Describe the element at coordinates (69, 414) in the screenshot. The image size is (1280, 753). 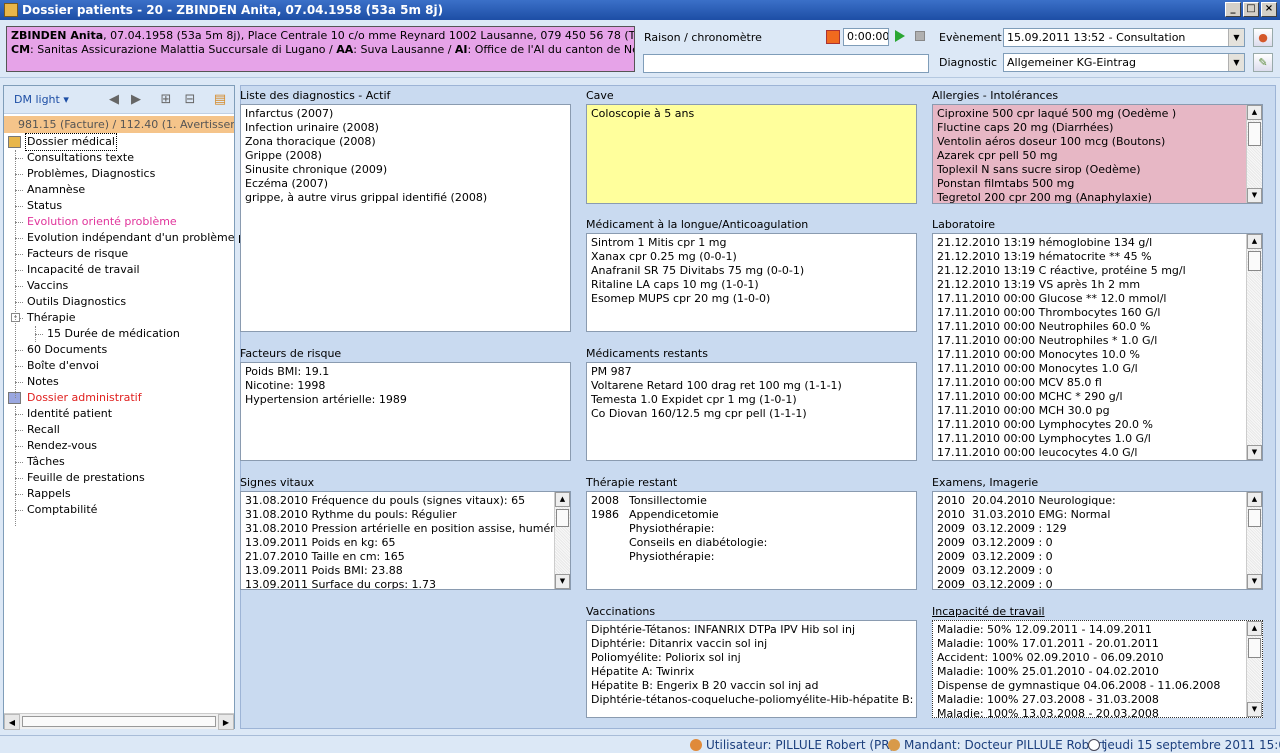
I see `tree-item: Identité patient` at that location.